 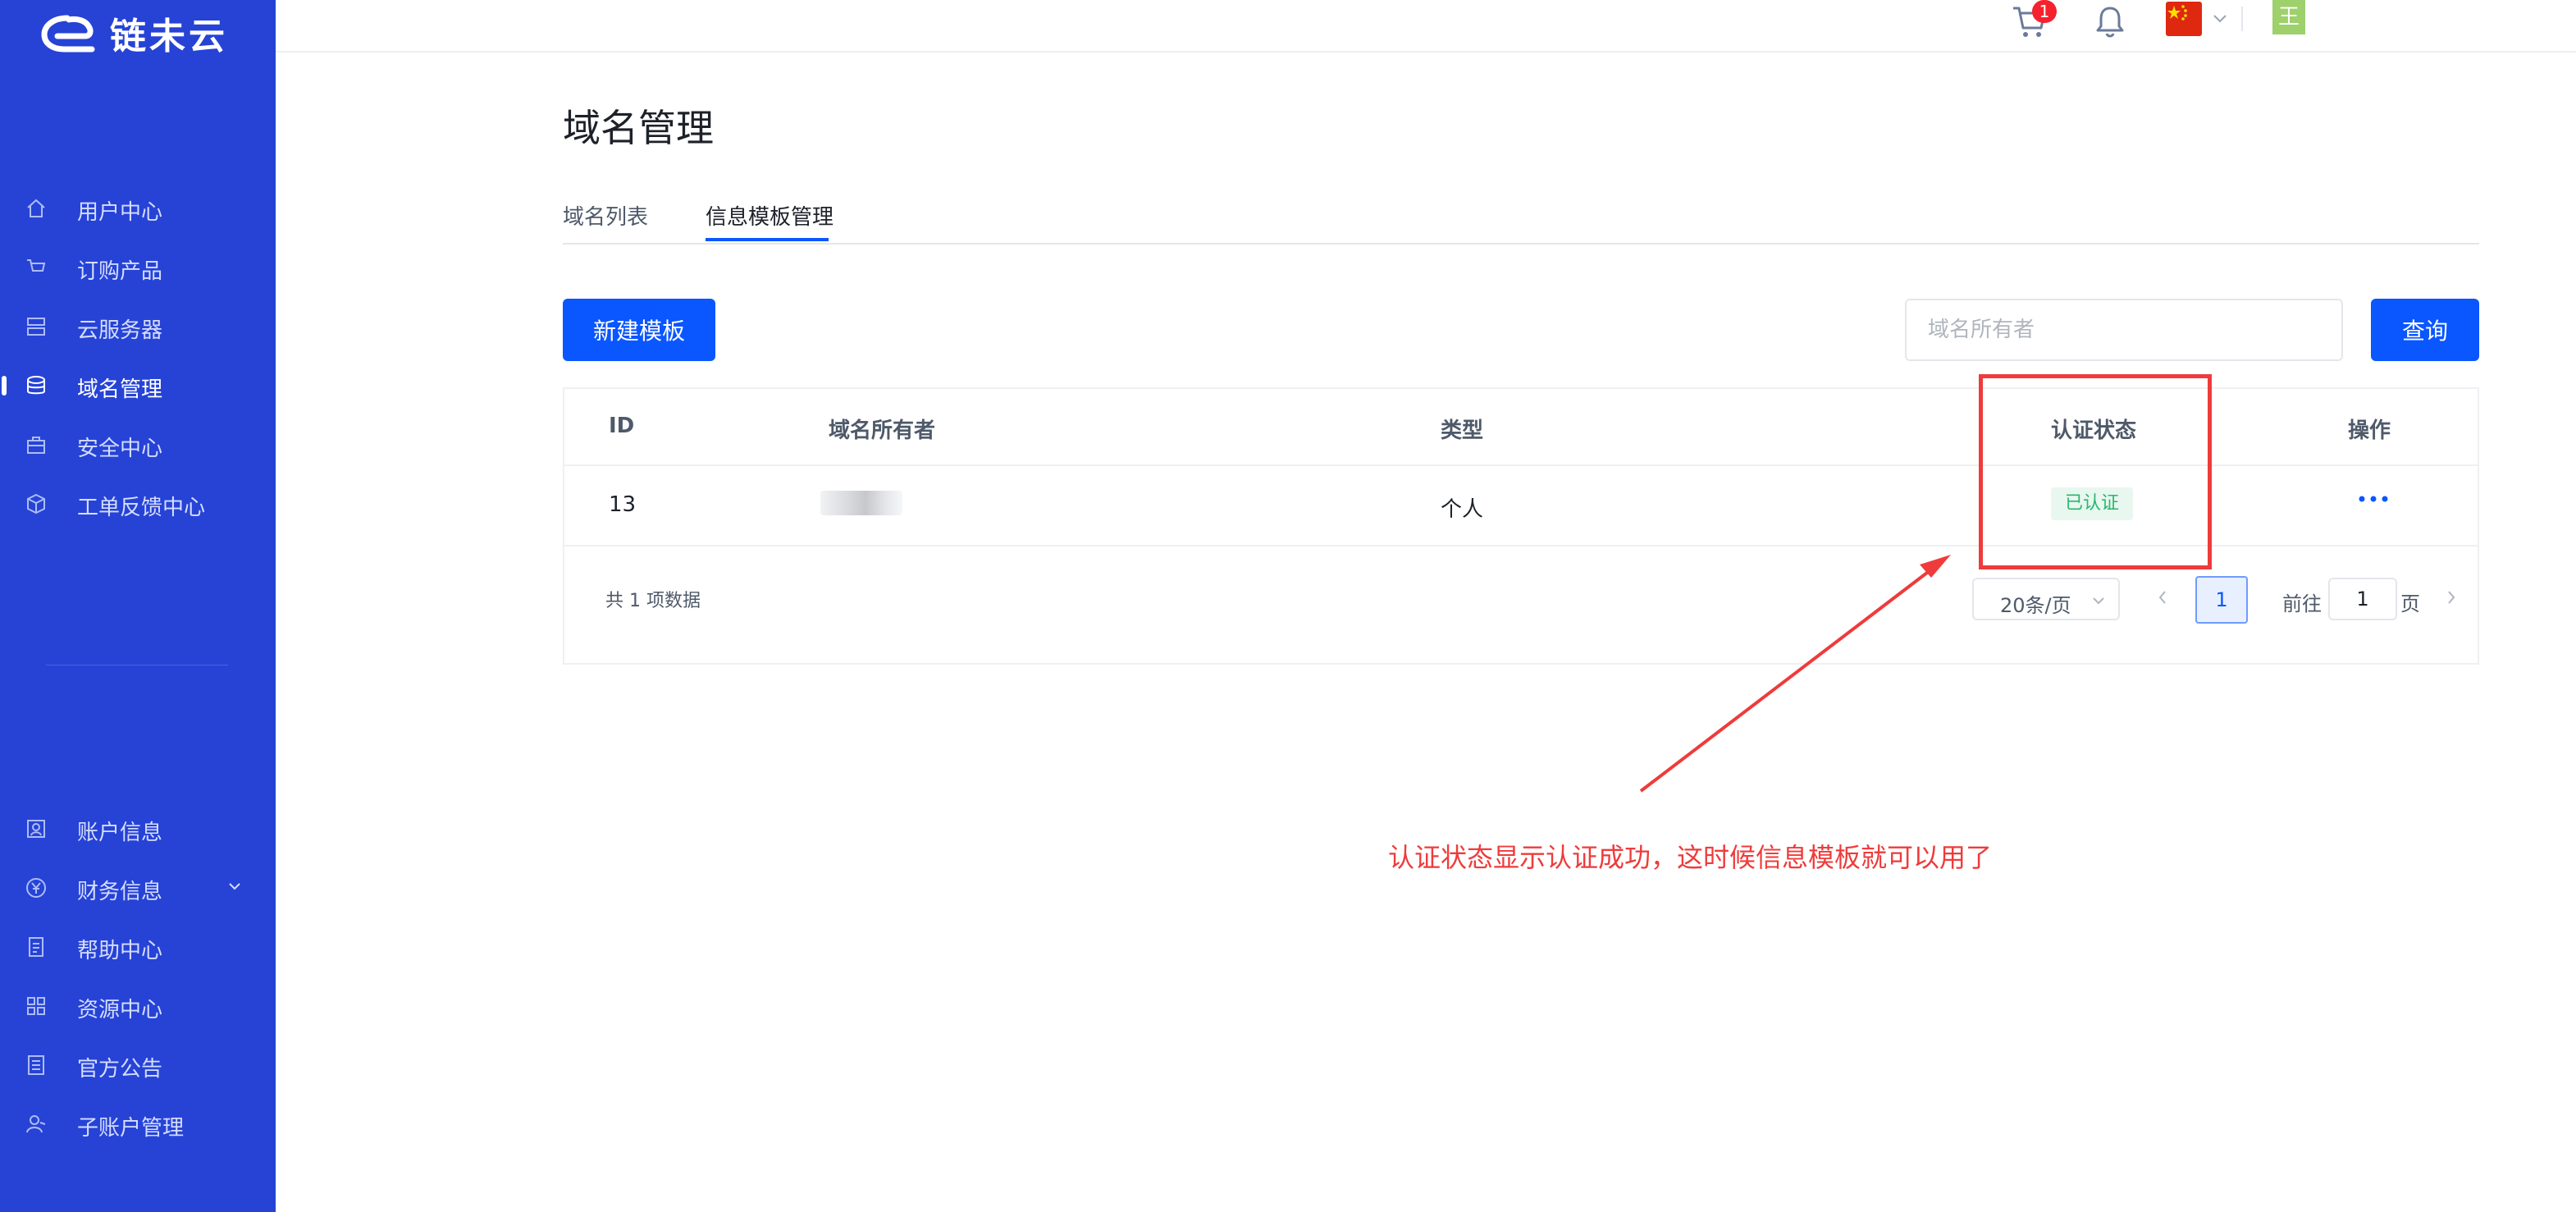 I want to click on sidebar-item-cloud-server: 云服务器, so click(x=138, y=326).